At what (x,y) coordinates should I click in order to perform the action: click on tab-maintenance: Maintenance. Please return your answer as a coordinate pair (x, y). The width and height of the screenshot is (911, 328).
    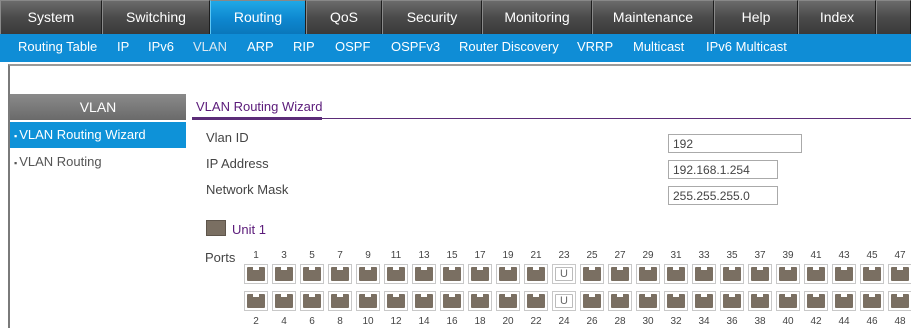
    Looking at the image, I should click on (653, 17).